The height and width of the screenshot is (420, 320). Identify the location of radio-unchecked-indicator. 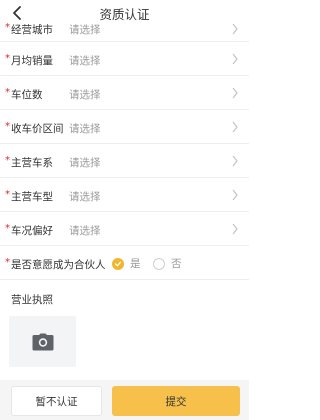
(159, 263).